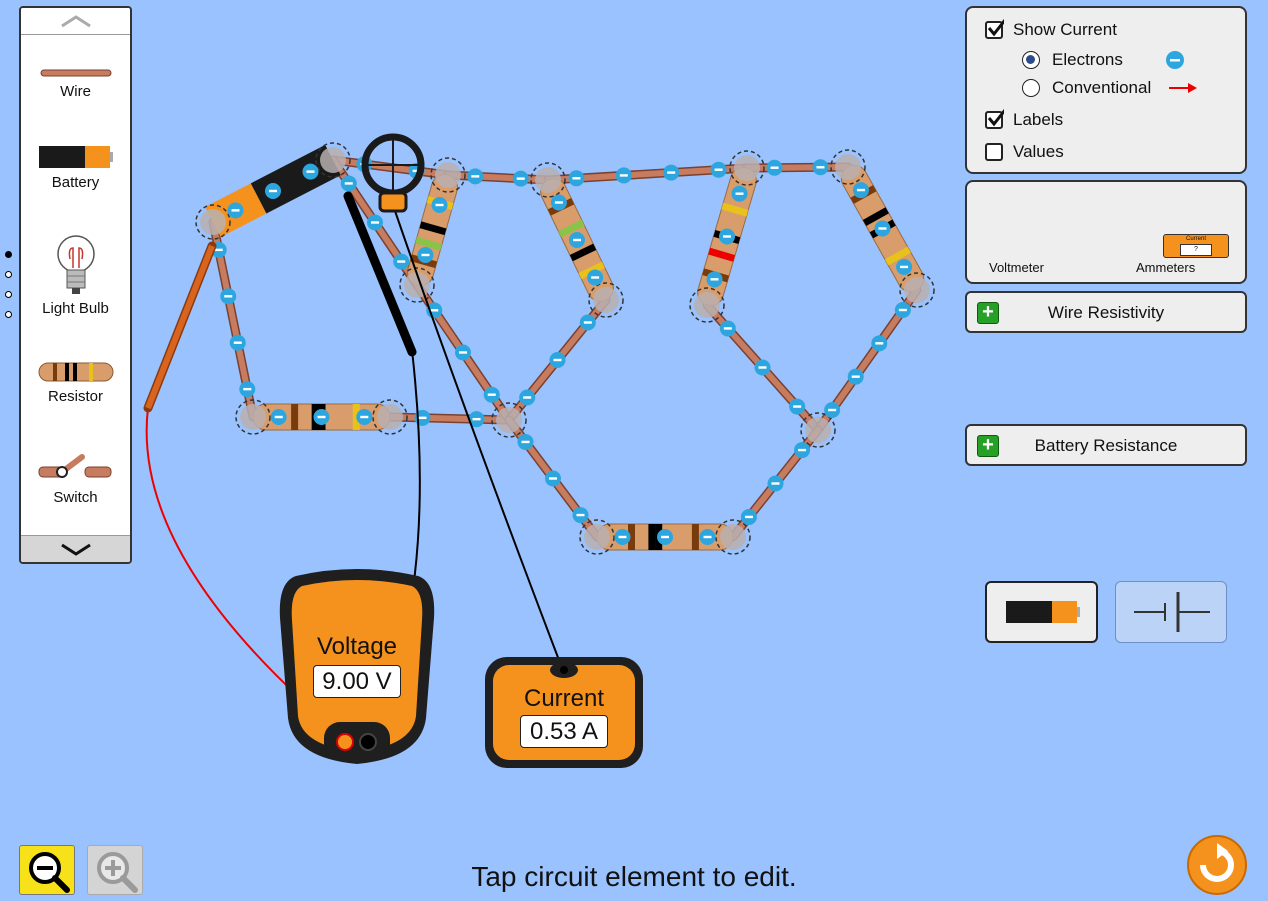 This screenshot has width=1268, height=901. I want to click on ammeter-title: Current, so click(564, 698).